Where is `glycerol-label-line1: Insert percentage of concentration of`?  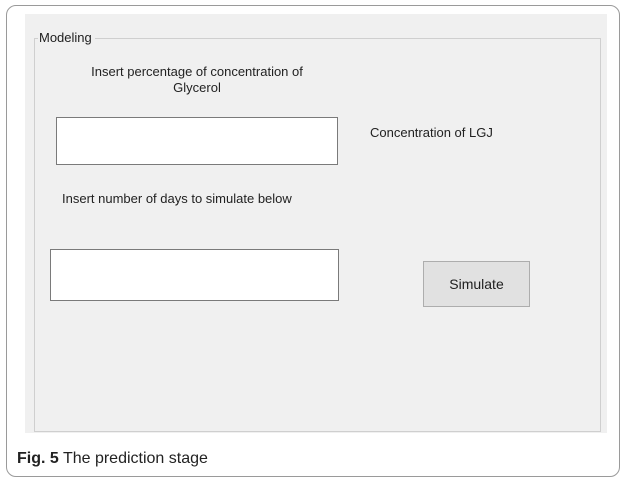 glycerol-label-line1: Insert percentage of concentration of is located at coordinates (197, 71).